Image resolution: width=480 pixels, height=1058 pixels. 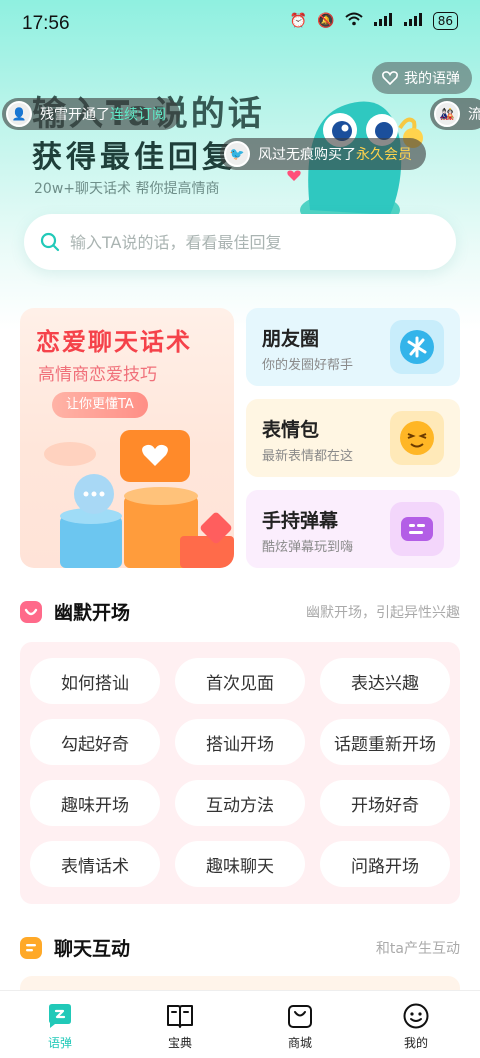 I want to click on hero-subtitle: 20w+聊天话术 帮你提高情商, so click(x=127, y=189).